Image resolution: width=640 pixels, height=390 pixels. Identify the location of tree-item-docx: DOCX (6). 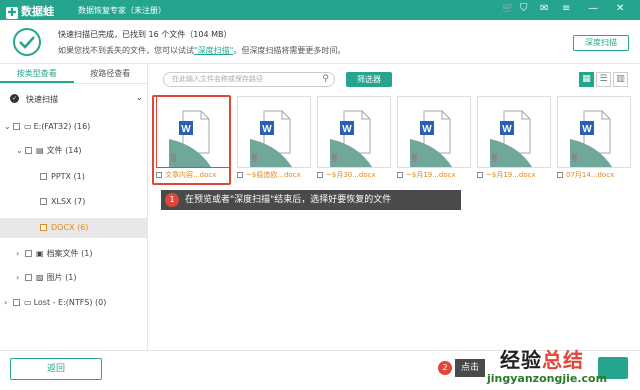
(74, 228).